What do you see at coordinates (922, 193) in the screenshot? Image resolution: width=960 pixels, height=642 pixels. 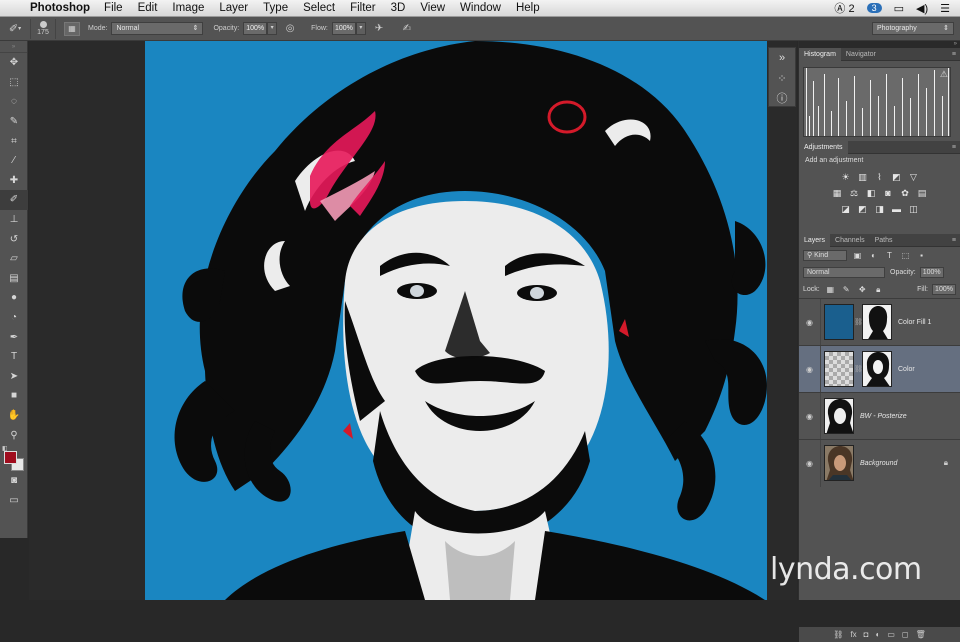 I see `color-lookup-icon: ▤` at bounding box center [922, 193].